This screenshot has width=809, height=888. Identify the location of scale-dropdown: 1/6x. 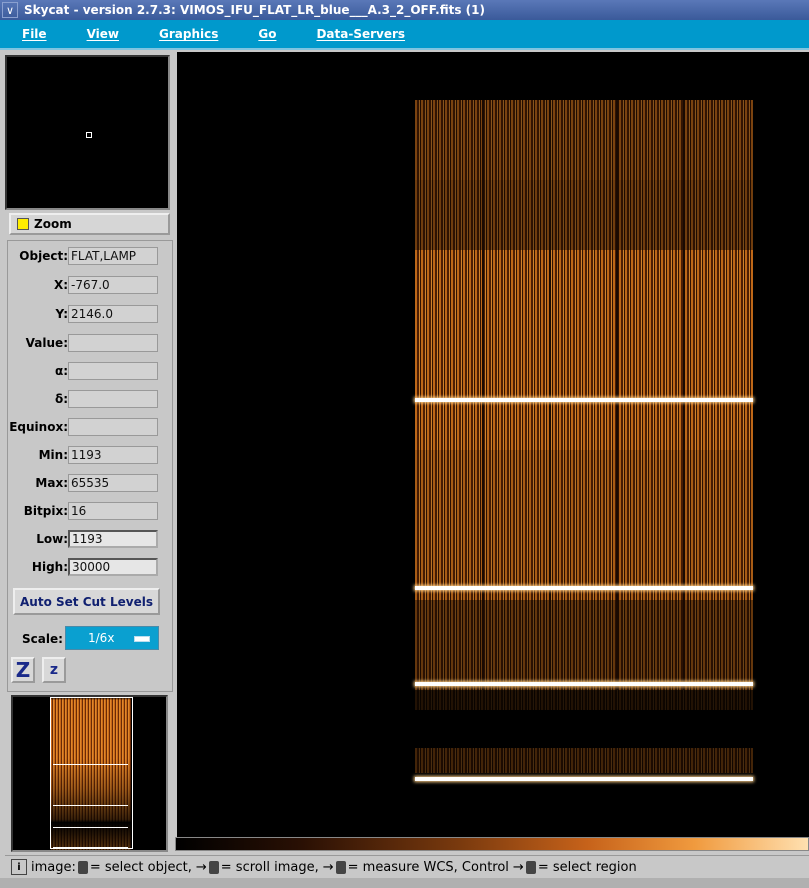
(112, 638).